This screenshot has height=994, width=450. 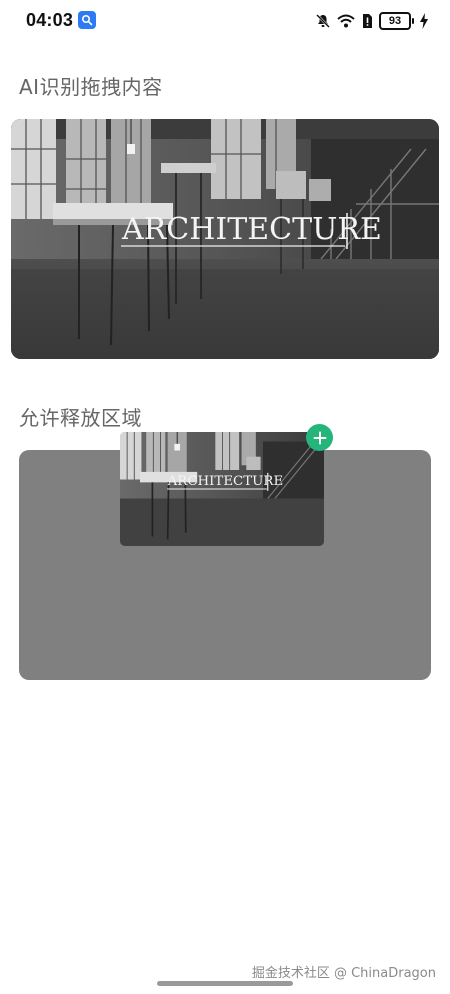 What do you see at coordinates (323, 21) in the screenshot?
I see `mute-bell-icon` at bounding box center [323, 21].